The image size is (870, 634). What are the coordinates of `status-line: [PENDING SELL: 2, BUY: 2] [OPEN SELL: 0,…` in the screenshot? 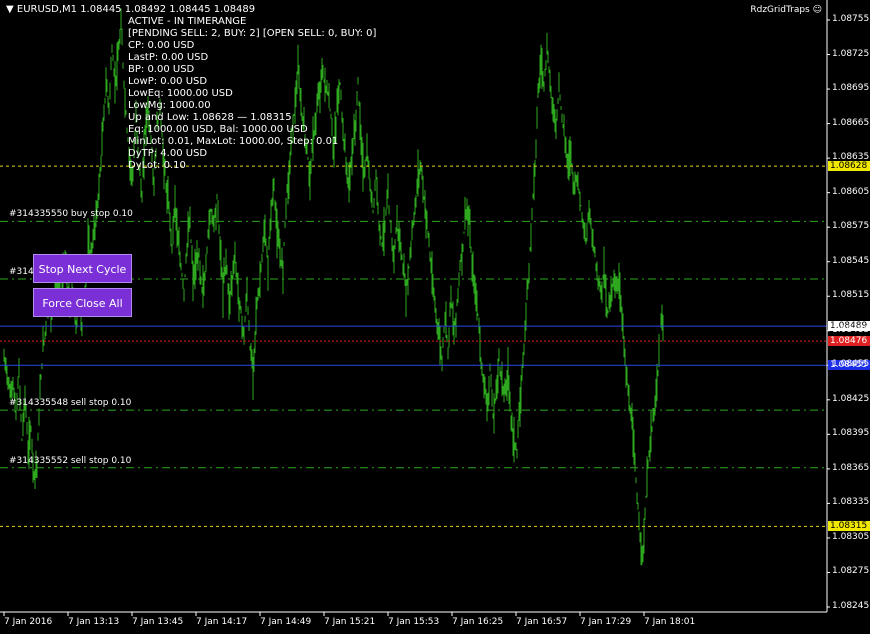 It's located at (252, 33).